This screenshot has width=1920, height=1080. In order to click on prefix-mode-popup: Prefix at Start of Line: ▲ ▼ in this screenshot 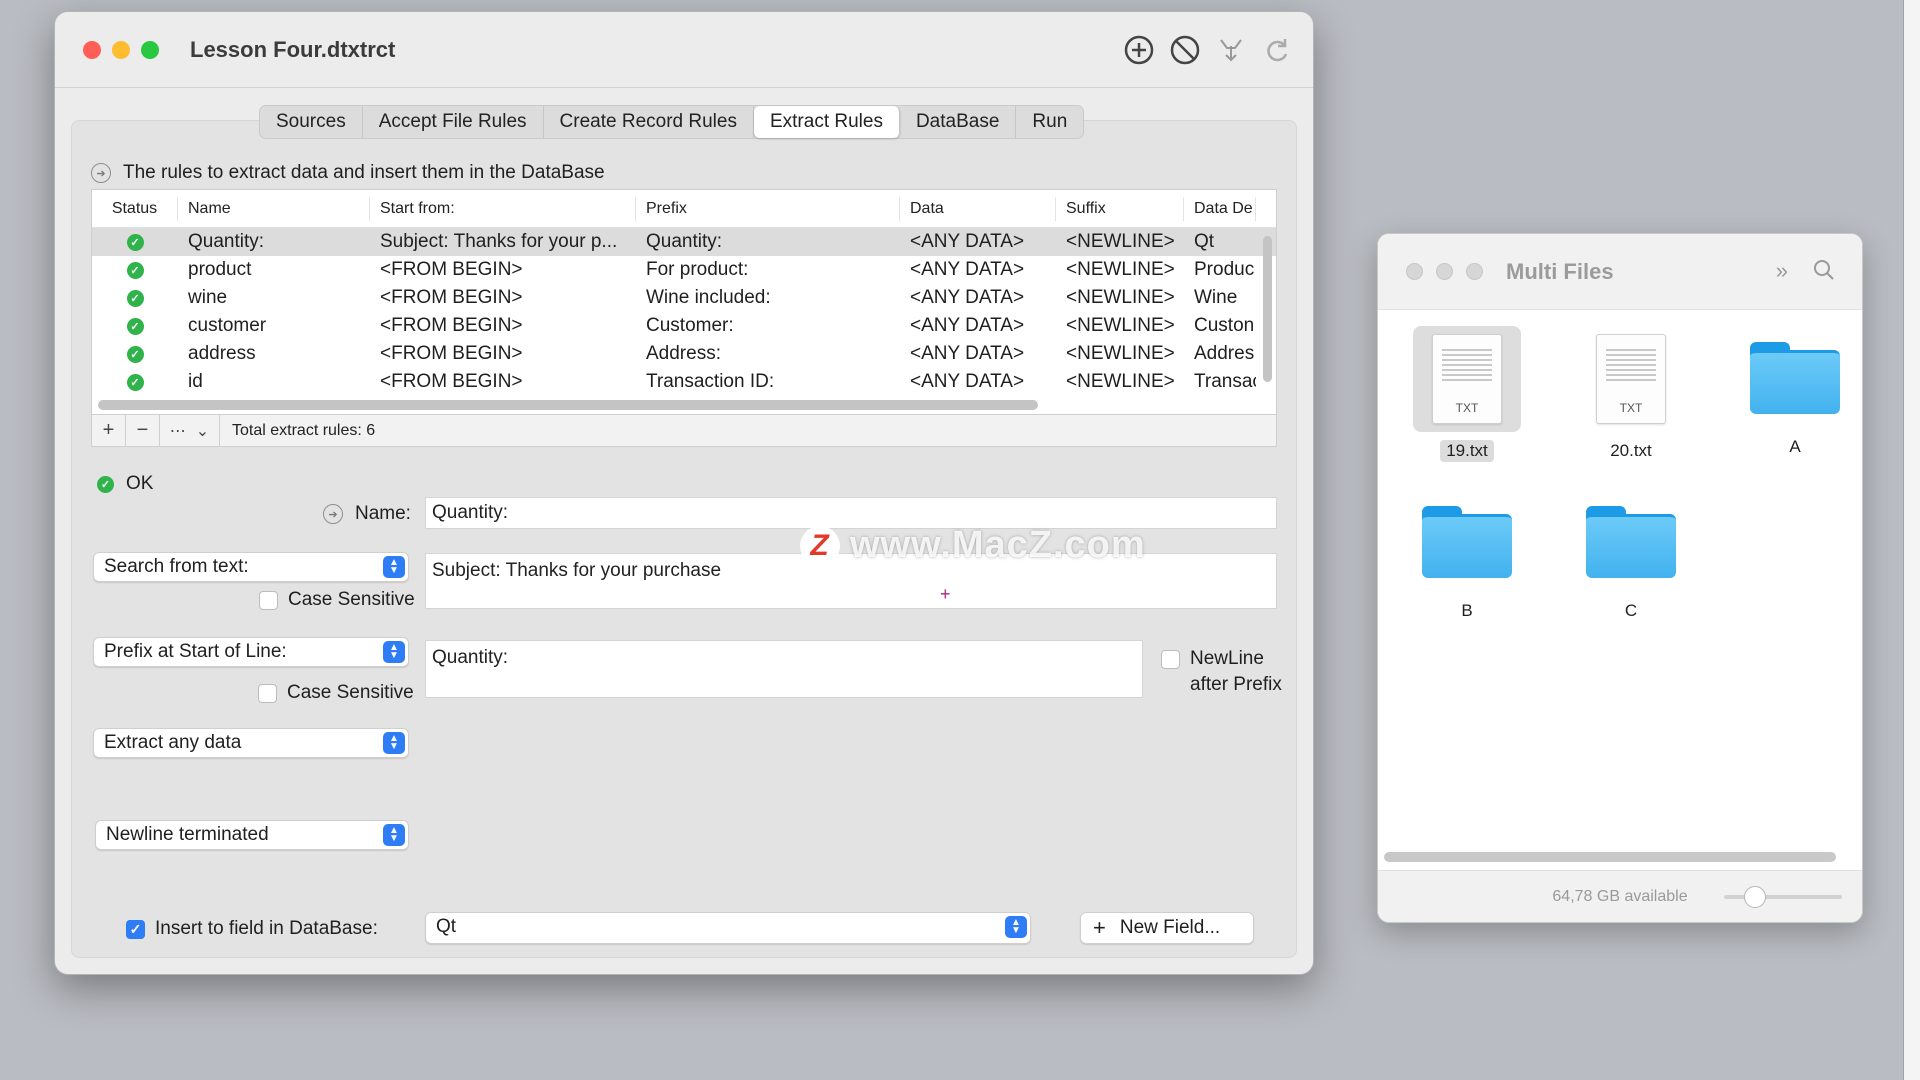, I will do `click(251, 652)`.